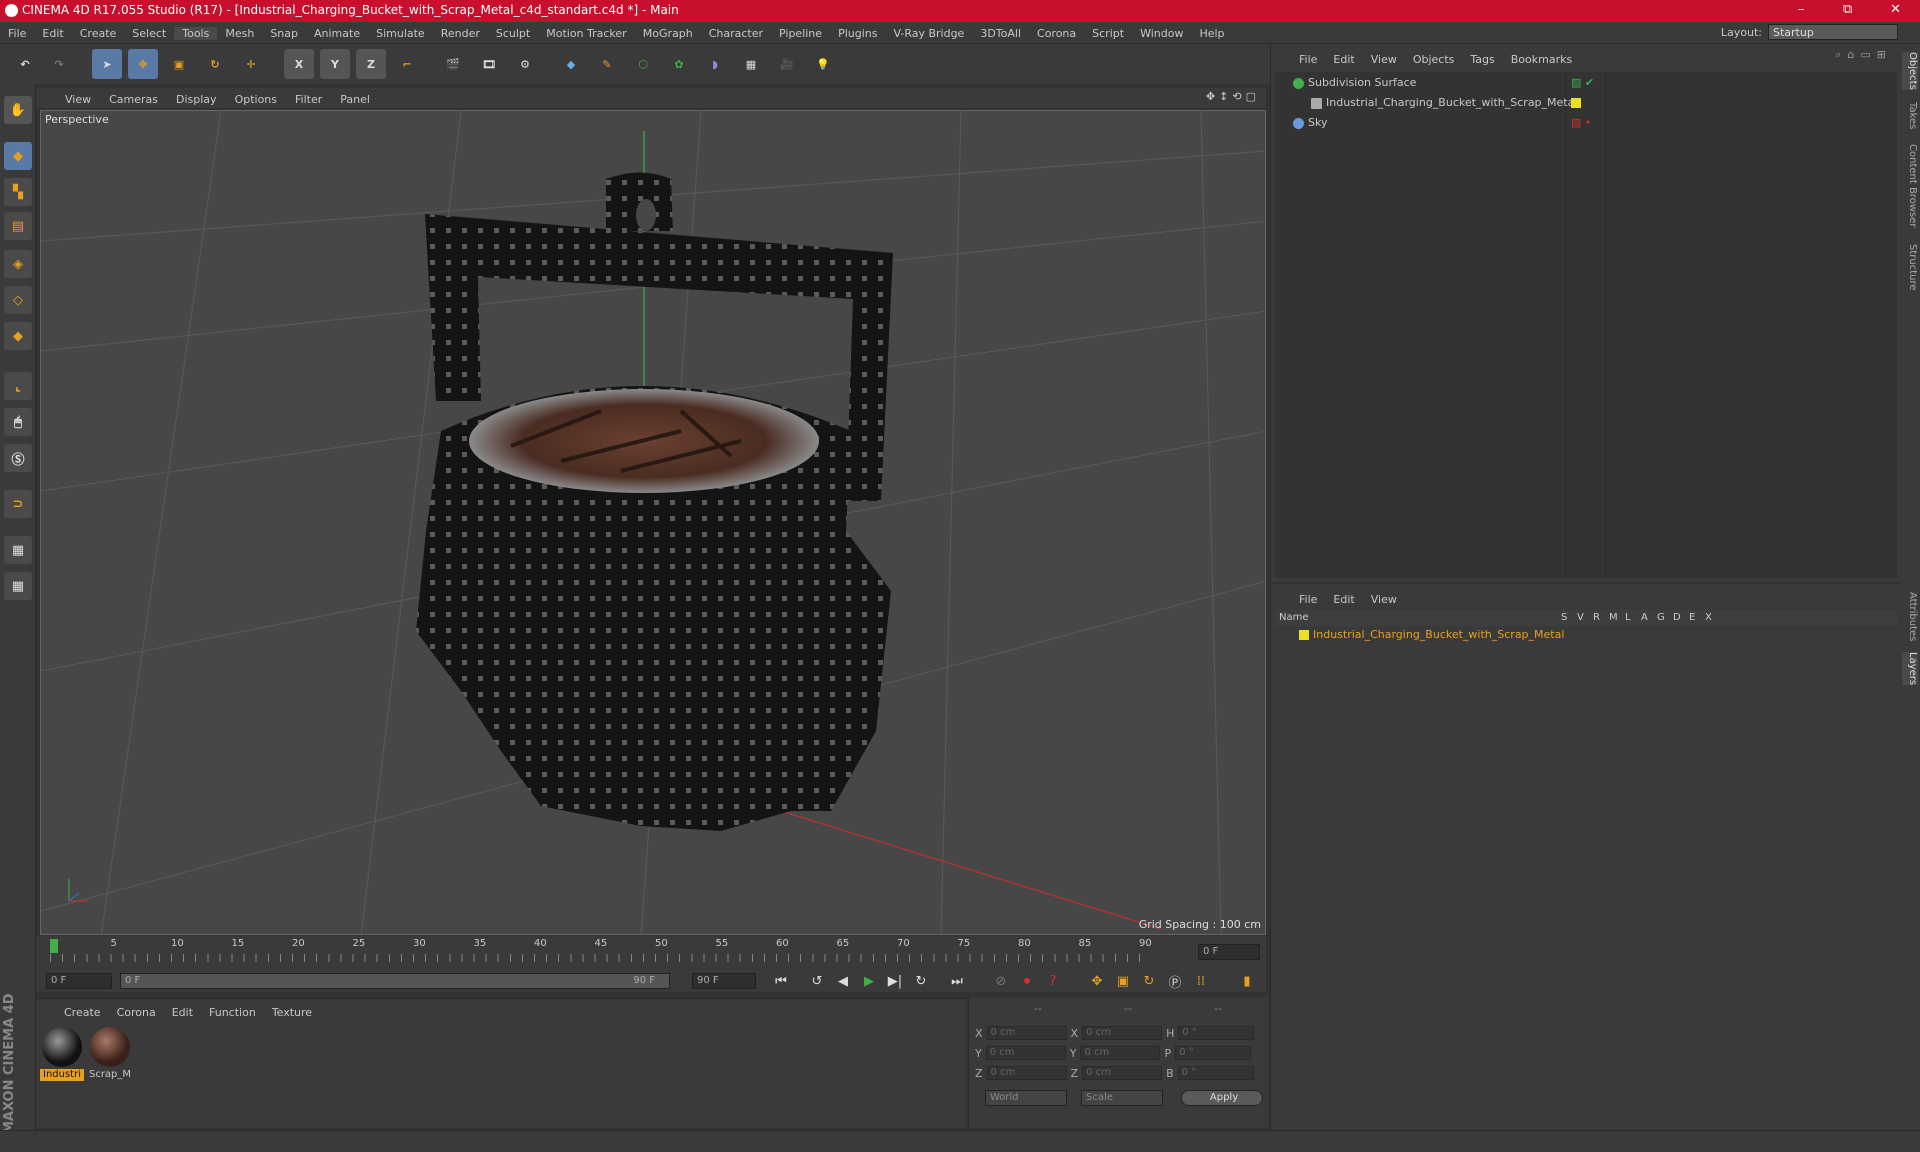  Describe the element at coordinates (460, 33) in the screenshot. I see `menu-render: Render` at that location.